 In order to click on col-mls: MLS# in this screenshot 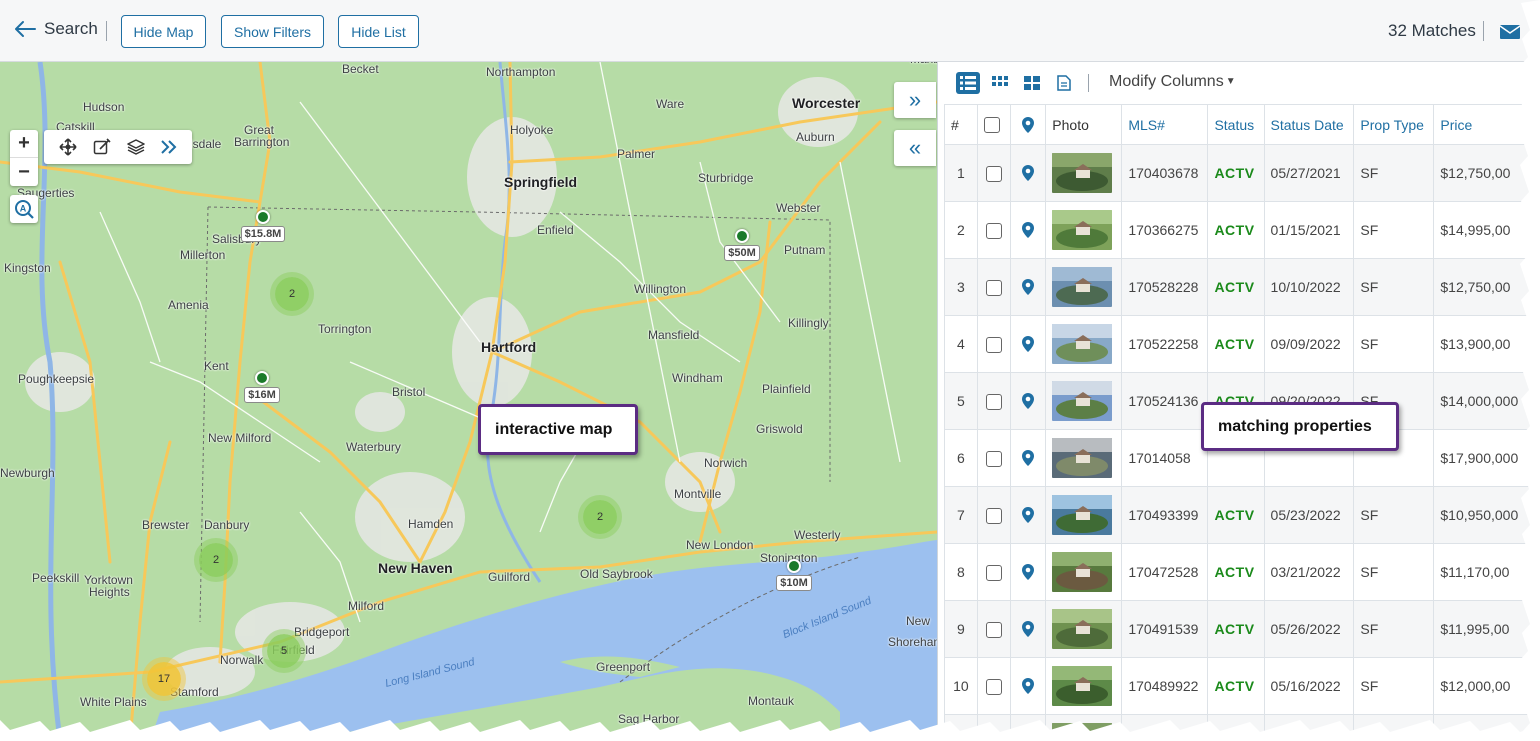, I will do `click(1165, 124)`.